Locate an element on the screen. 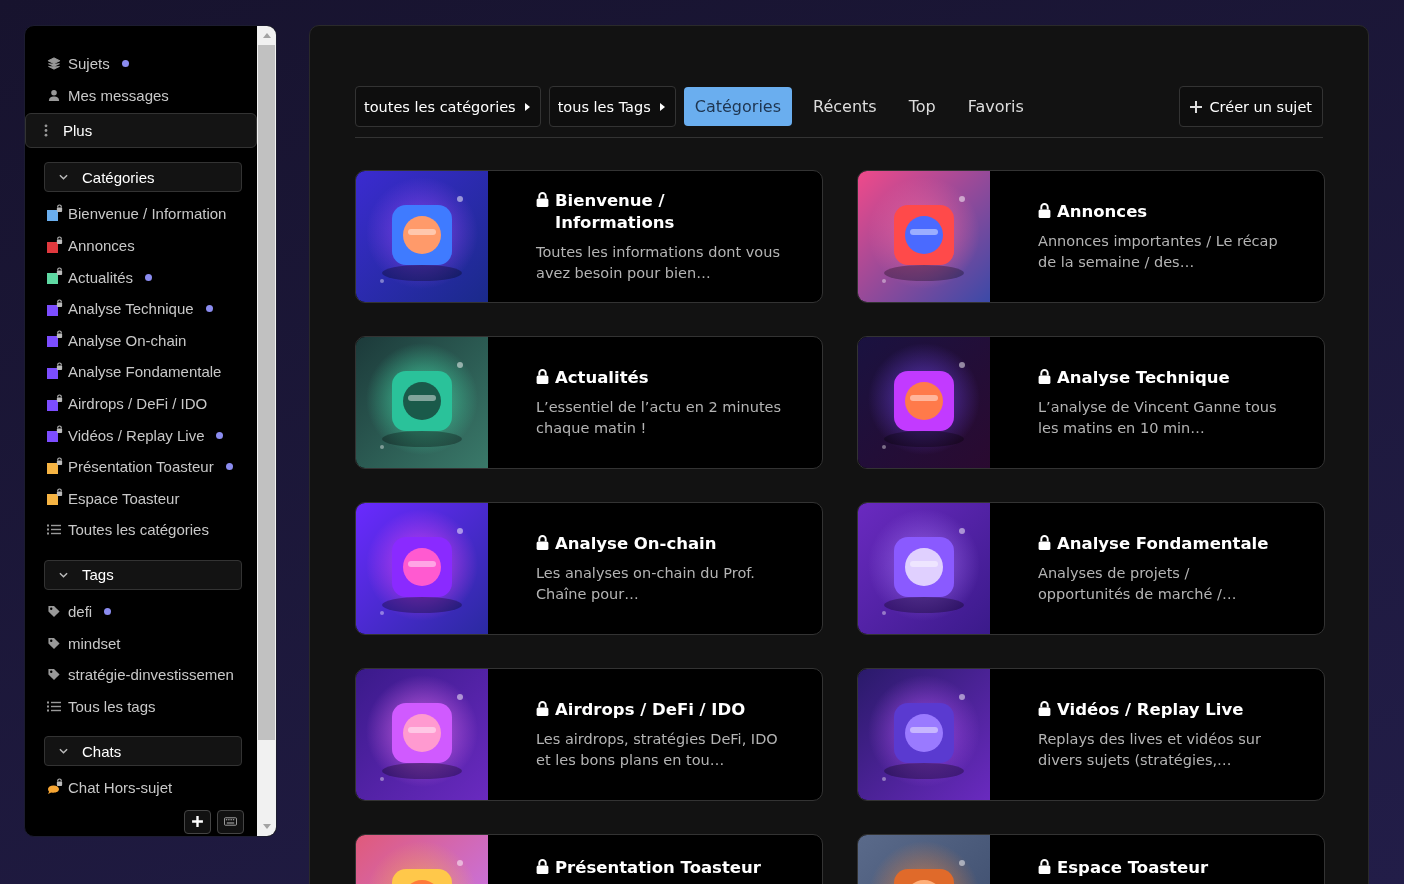  card-title: Analyse Fondamentale is located at coordinates (1163, 543).